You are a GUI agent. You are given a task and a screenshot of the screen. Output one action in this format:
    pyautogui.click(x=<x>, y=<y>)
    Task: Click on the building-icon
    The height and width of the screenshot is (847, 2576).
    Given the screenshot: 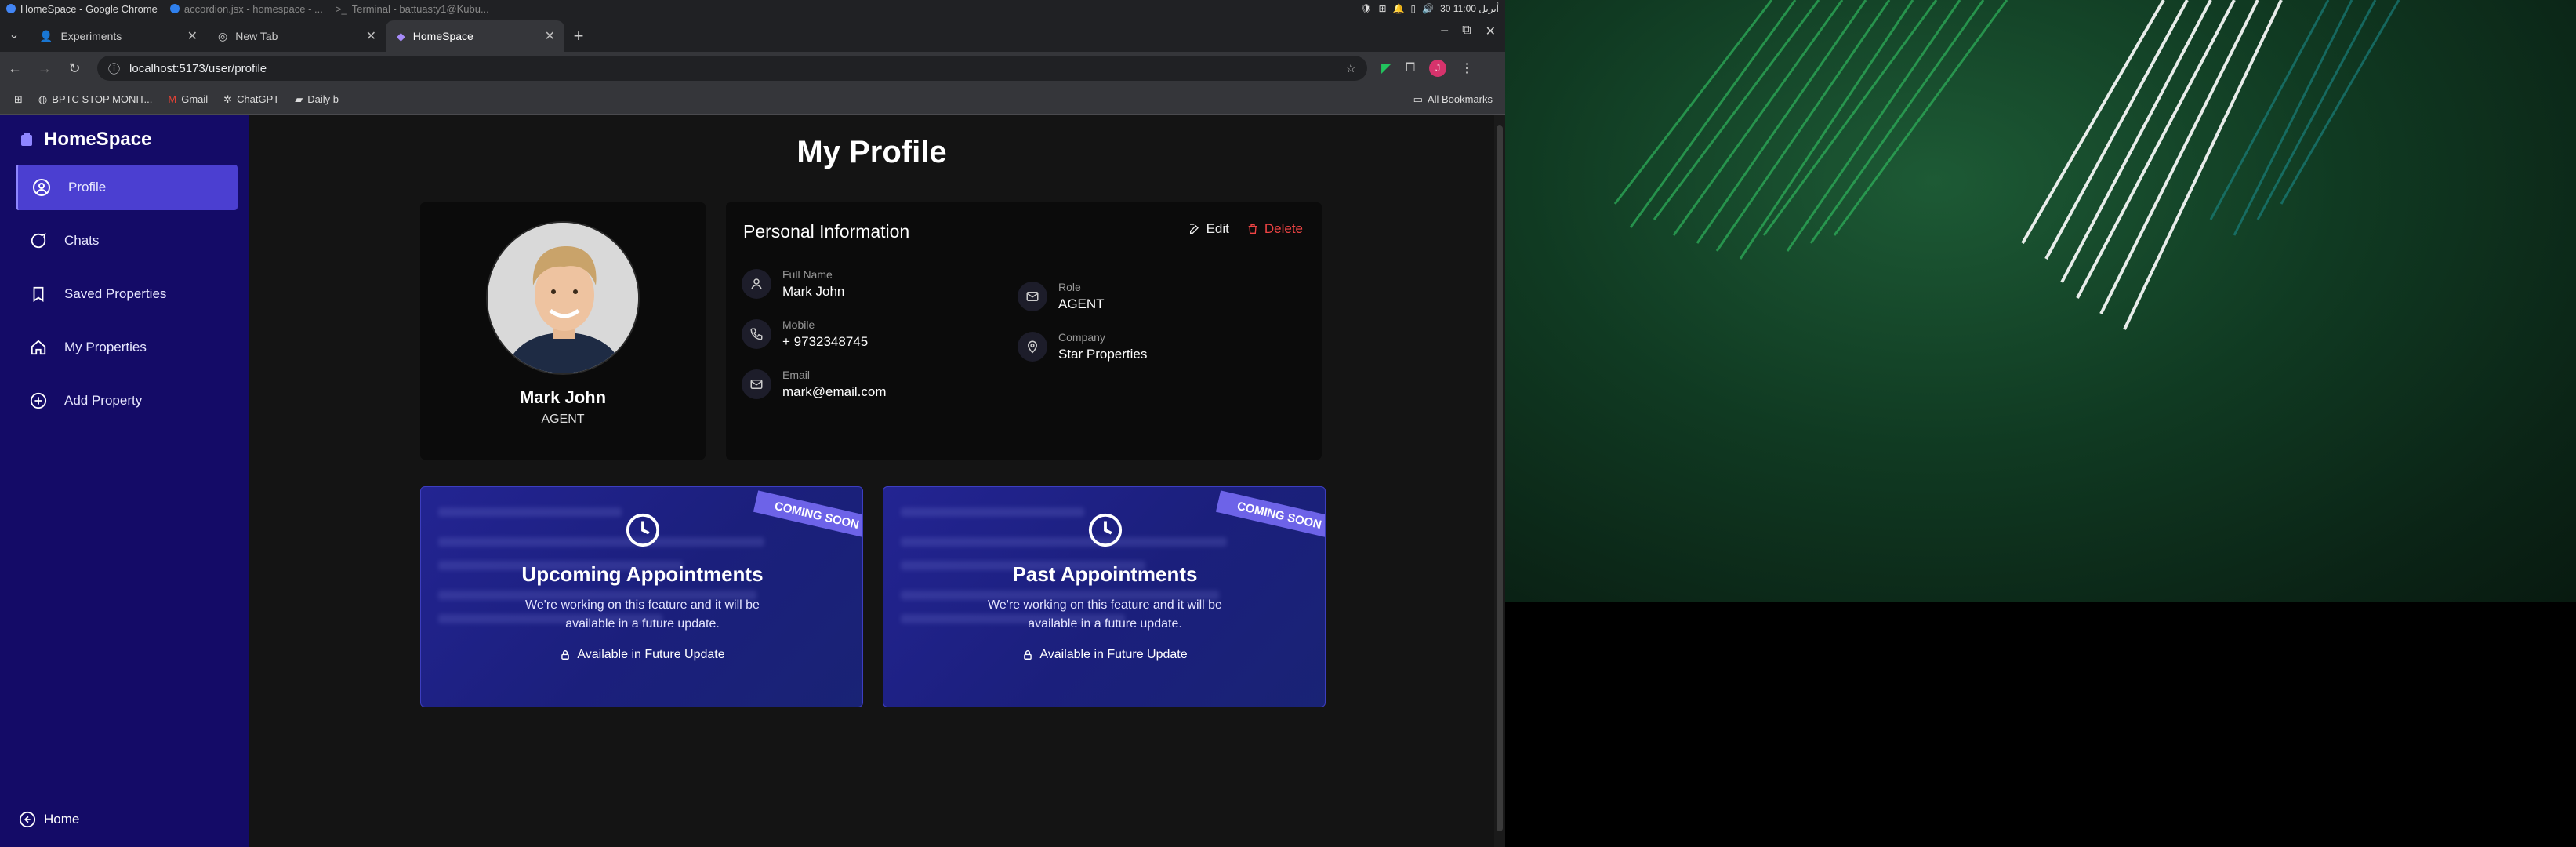 What is the action you would take?
    pyautogui.click(x=26, y=139)
    